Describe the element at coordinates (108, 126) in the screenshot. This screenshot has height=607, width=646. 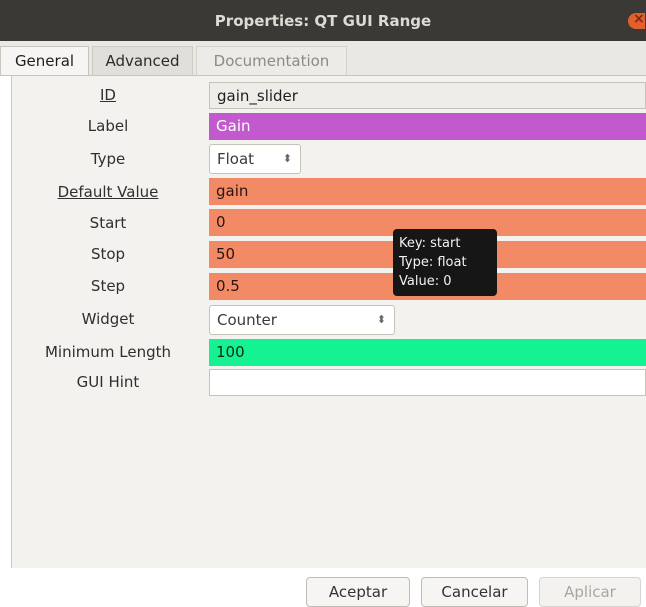
I see `label-label: Label` at that location.